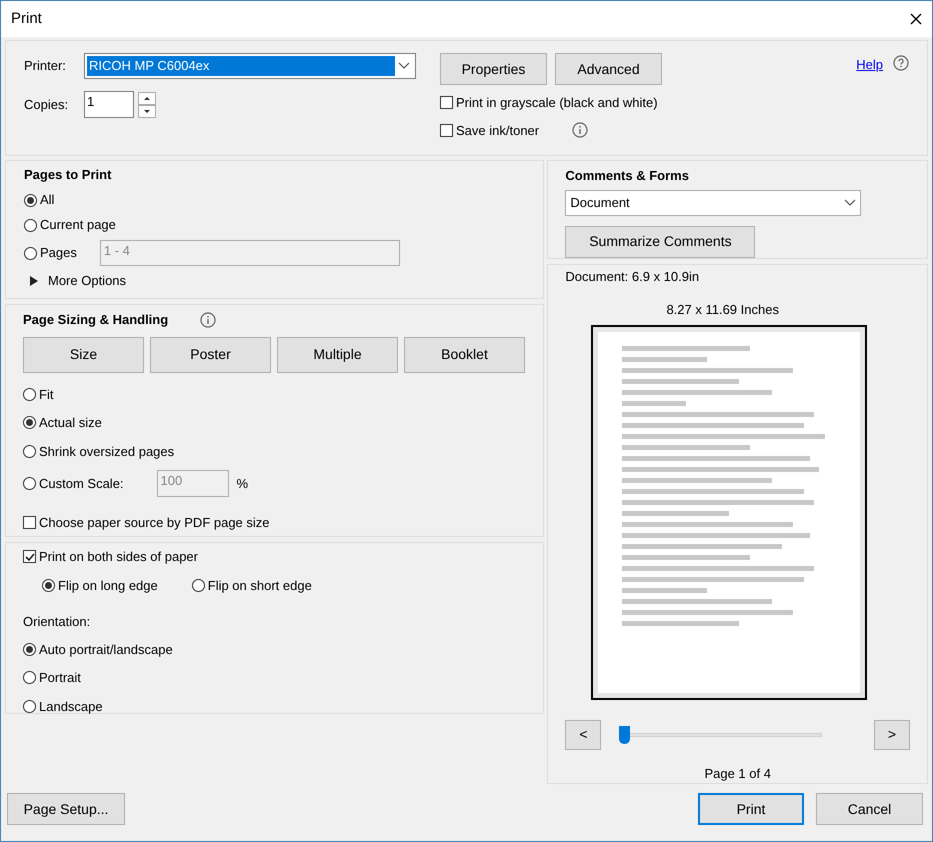 This screenshot has height=842, width=933. Describe the element at coordinates (56, 621) in the screenshot. I see `option-label: Orientation:` at that location.